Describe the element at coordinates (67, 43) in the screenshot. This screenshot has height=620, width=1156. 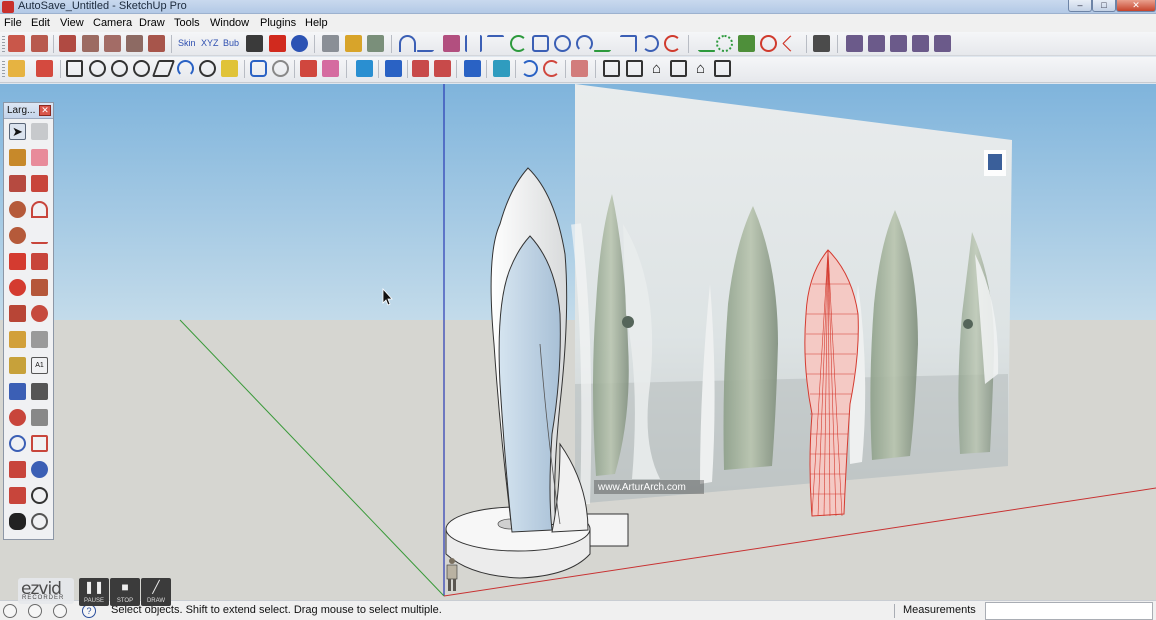
I see `views-front-icon` at that location.